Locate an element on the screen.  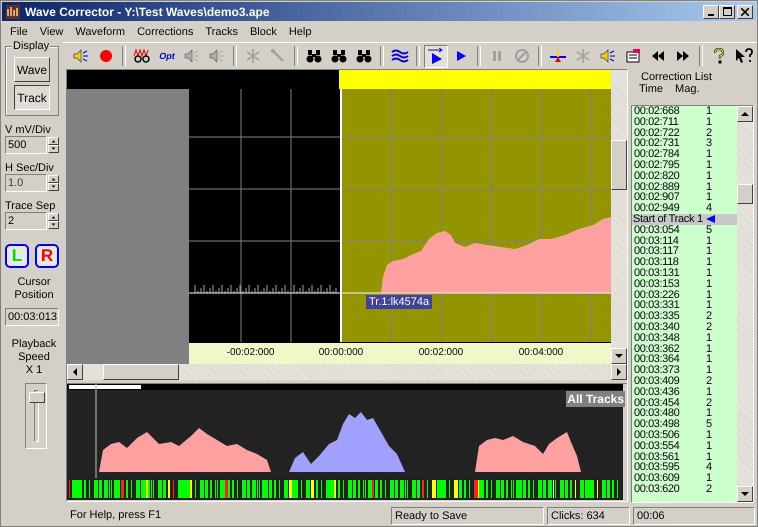
list-row: 00:03:153 1 is located at coordinates (684, 284).